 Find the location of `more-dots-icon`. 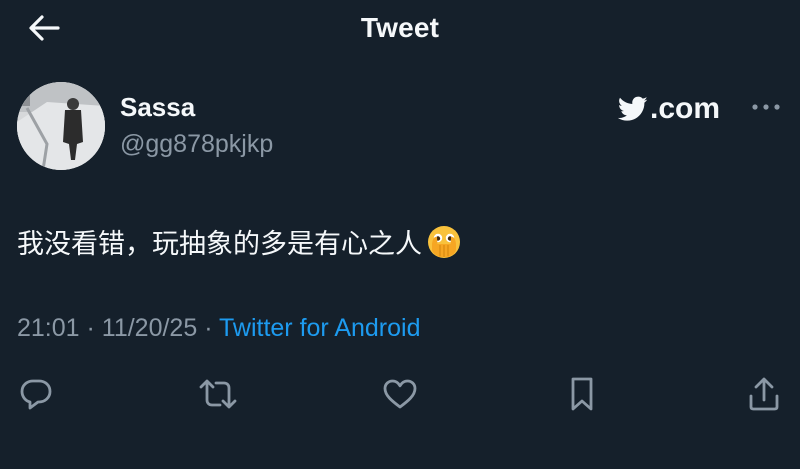

more-dots-icon is located at coordinates (766, 107).